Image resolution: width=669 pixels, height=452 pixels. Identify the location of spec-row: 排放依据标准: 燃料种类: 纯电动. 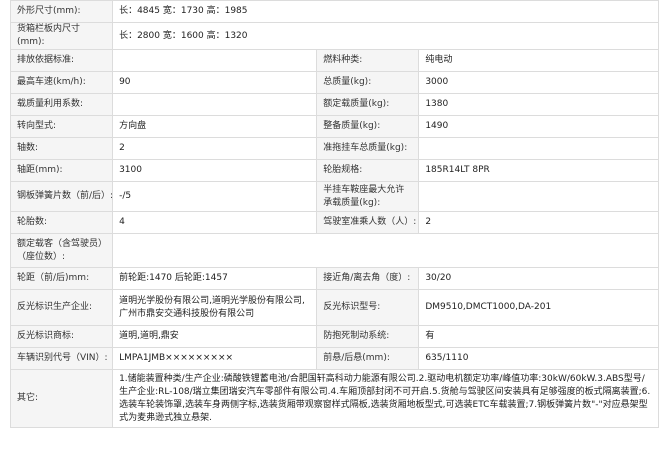
(334, 60).